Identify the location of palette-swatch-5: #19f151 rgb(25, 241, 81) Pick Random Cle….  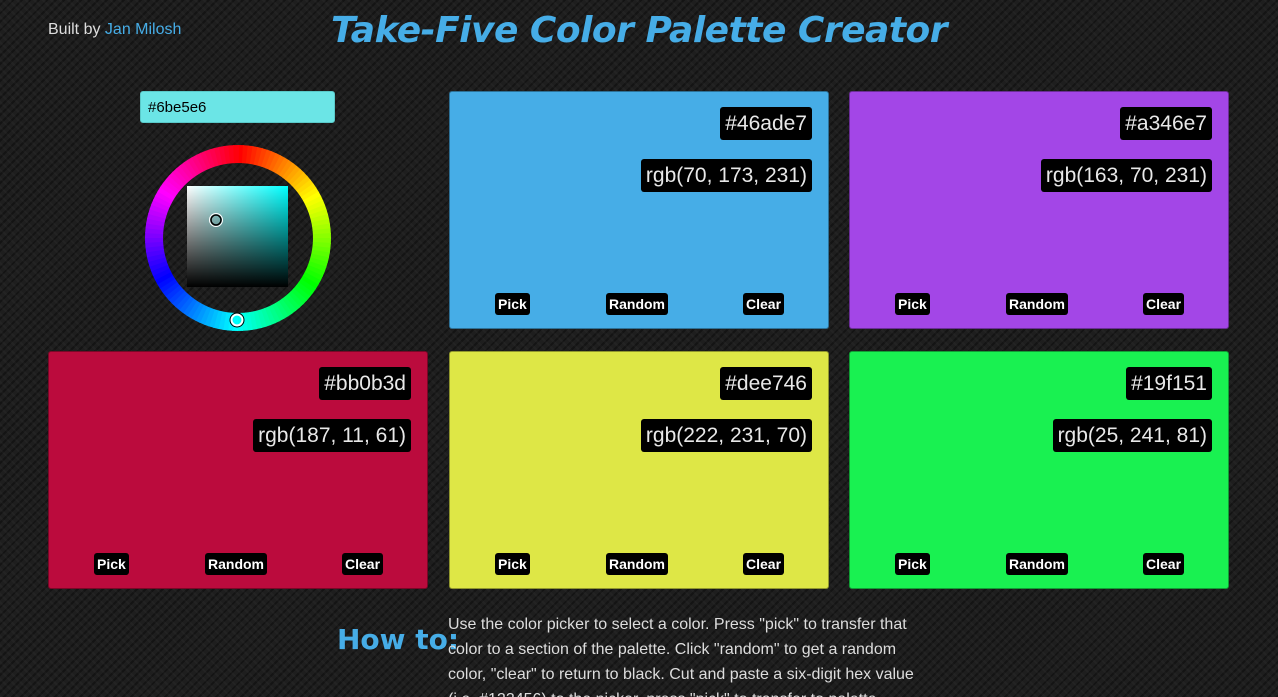
(1039, 470).